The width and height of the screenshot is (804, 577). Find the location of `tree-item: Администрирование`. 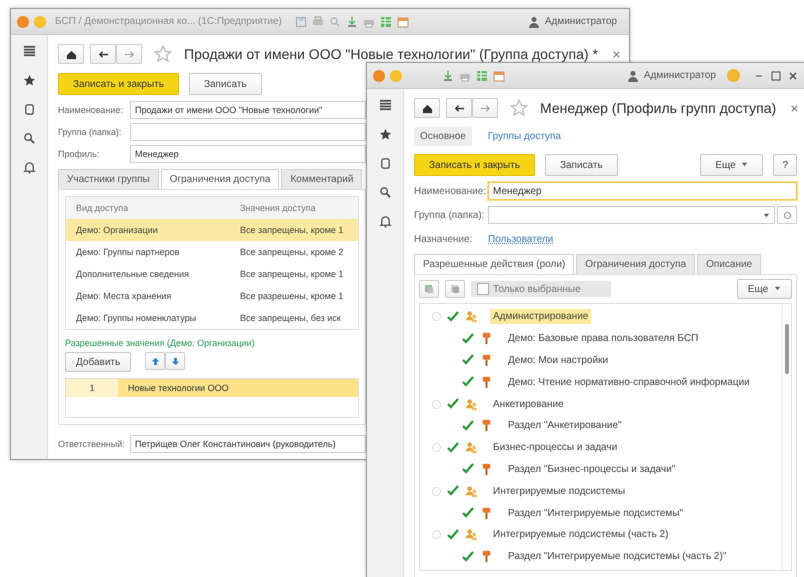

tree-item: Администрирование is located at coordinates (541, 316).